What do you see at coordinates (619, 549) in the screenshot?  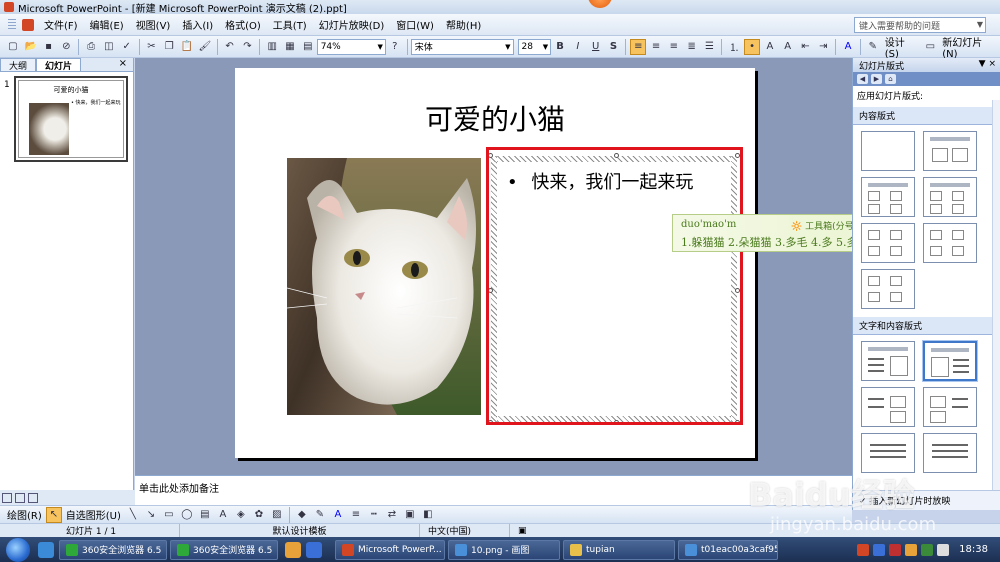 I see `taskbar-item-folder: tupian` at bounding box center [619, 549].